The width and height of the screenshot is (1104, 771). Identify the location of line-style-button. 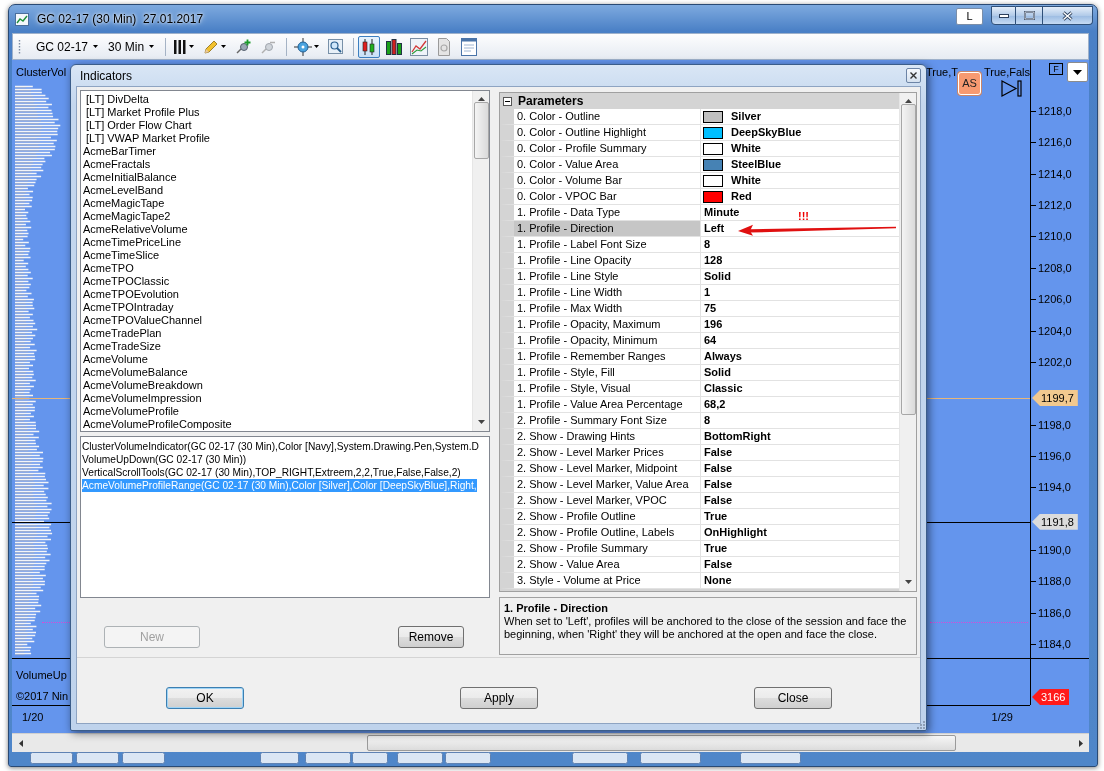
(419, 46).